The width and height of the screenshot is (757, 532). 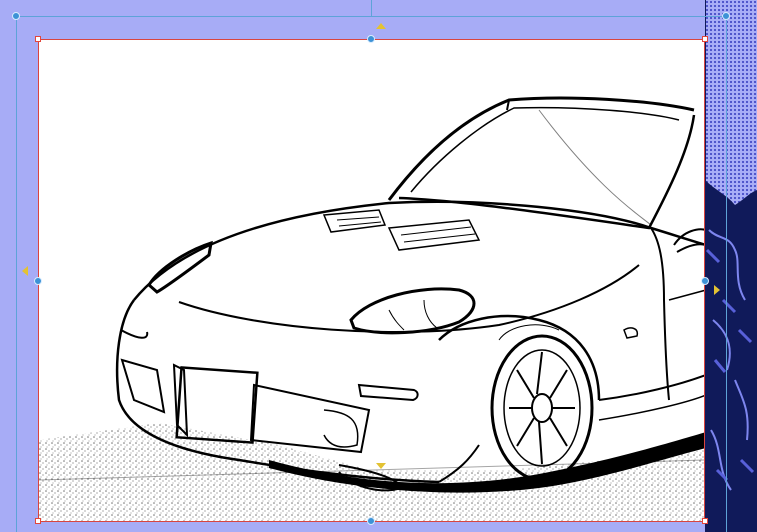 What do you see at coordinates (16, 274) in the screenshot?
I see `selection-left-line` at bounding box center [16, 274].